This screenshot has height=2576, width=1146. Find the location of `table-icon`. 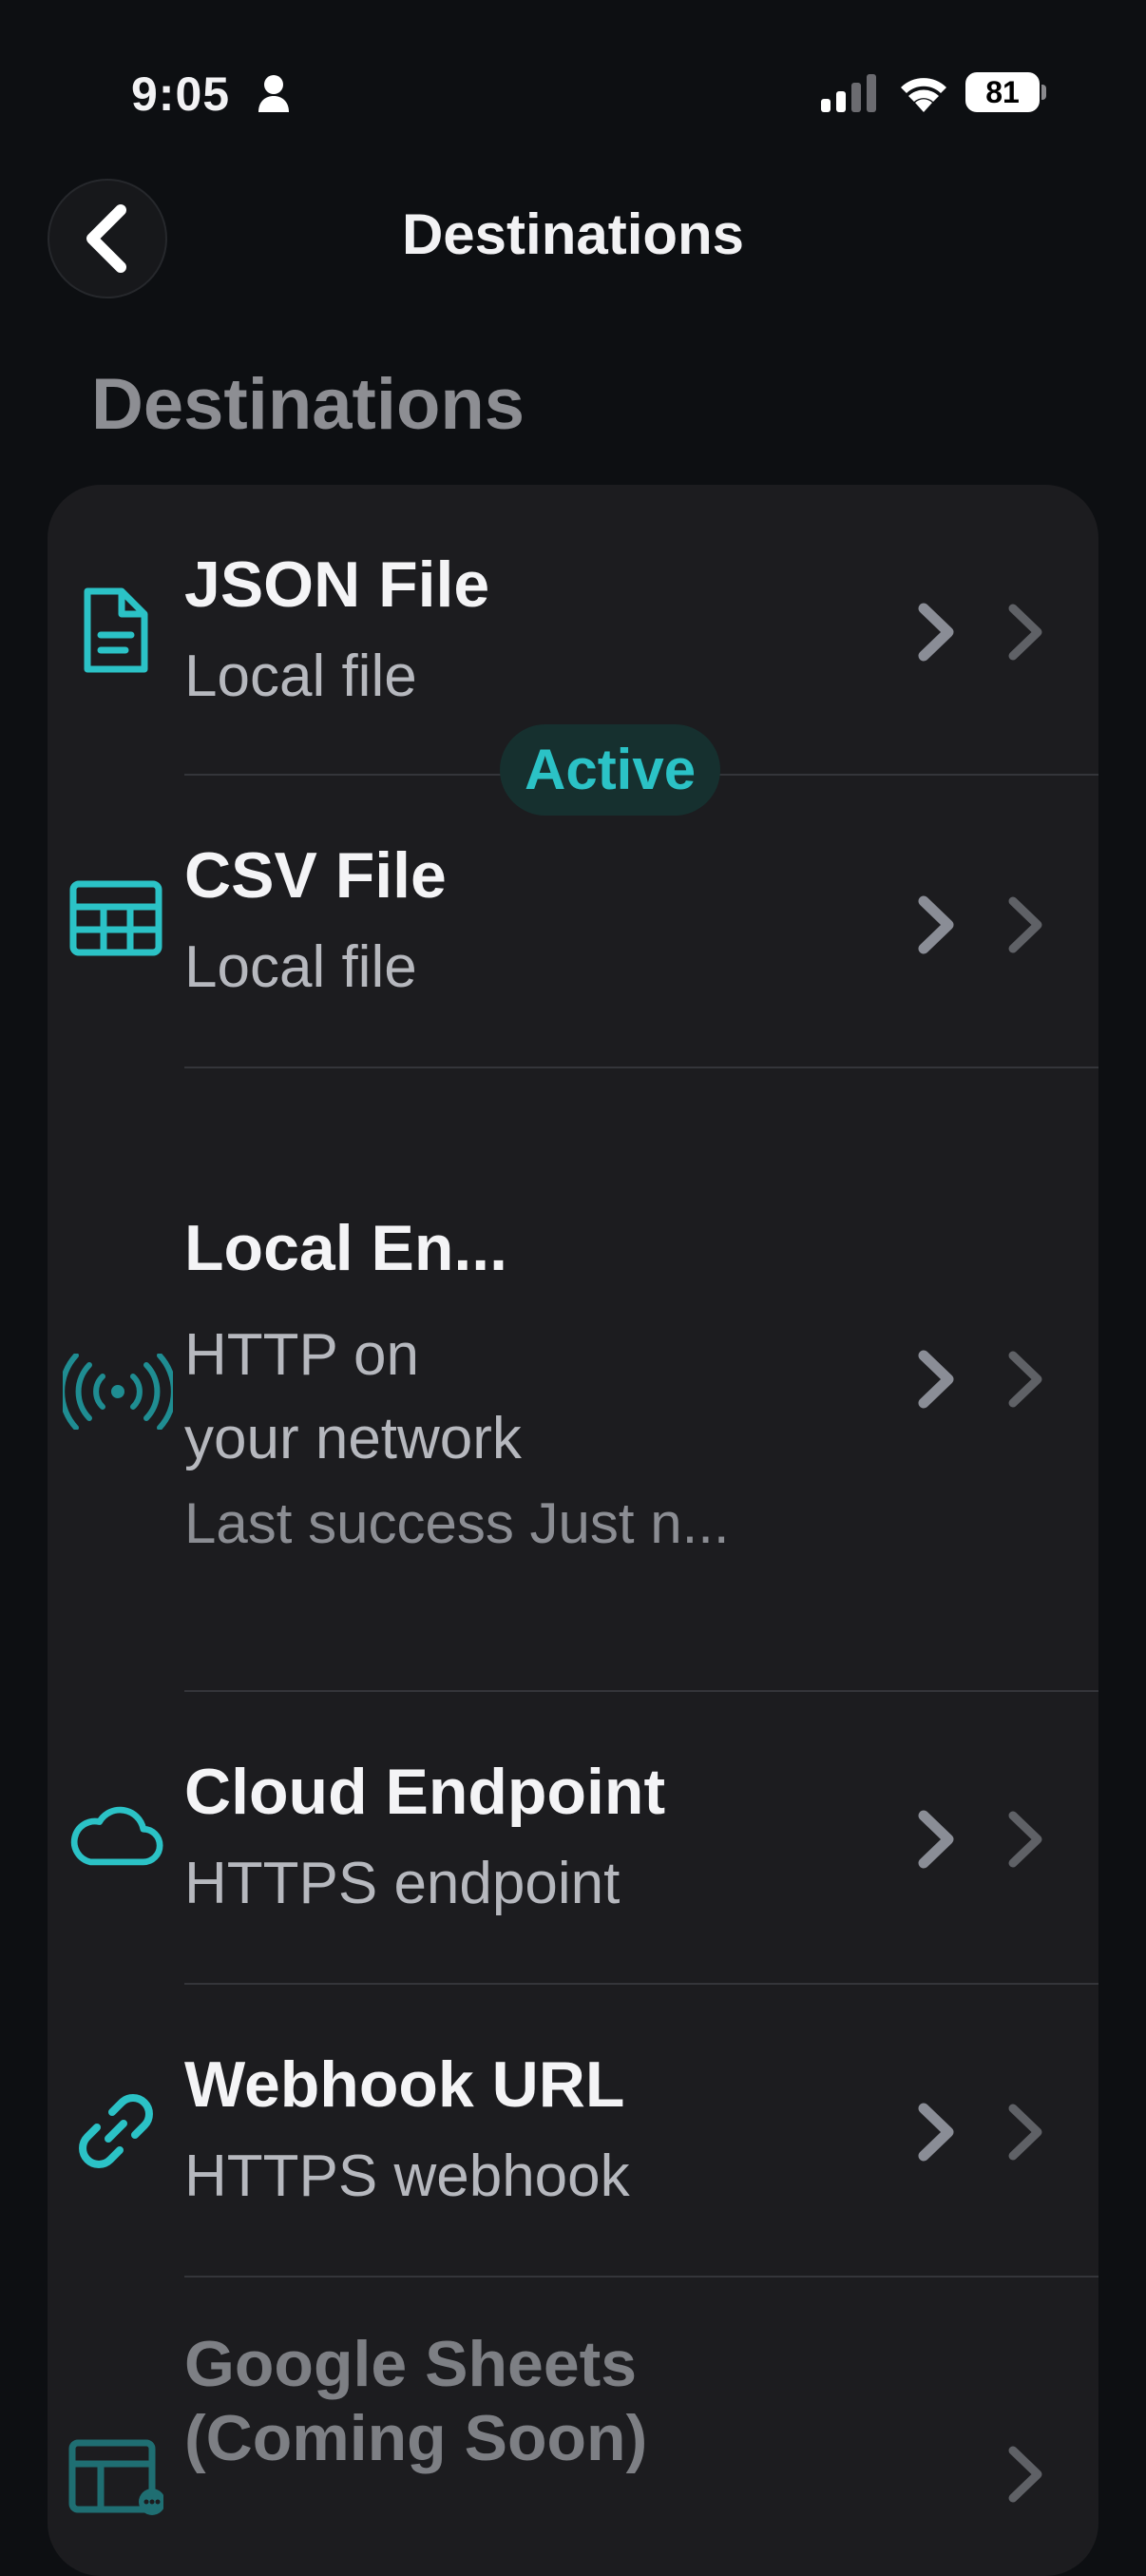

table-icon is located at coordinates (115, 918).